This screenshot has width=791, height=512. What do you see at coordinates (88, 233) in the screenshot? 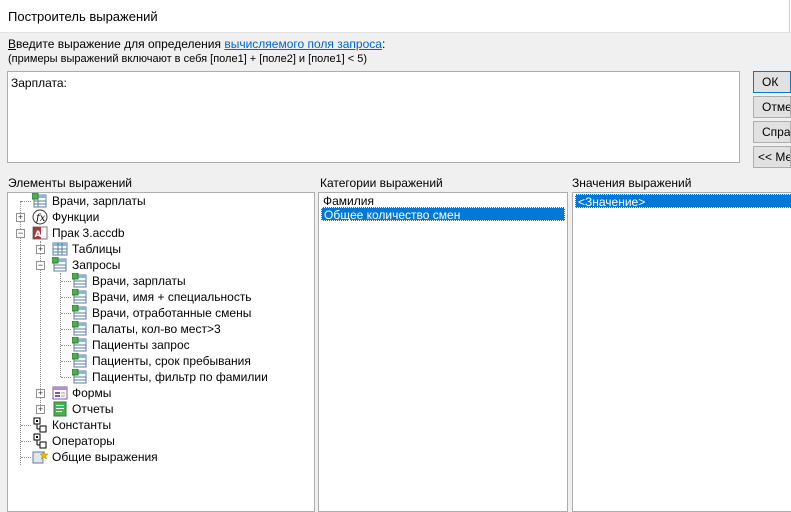
I see `tree-item-label: Прак 3.accdb` at bounding box center [88, 233].